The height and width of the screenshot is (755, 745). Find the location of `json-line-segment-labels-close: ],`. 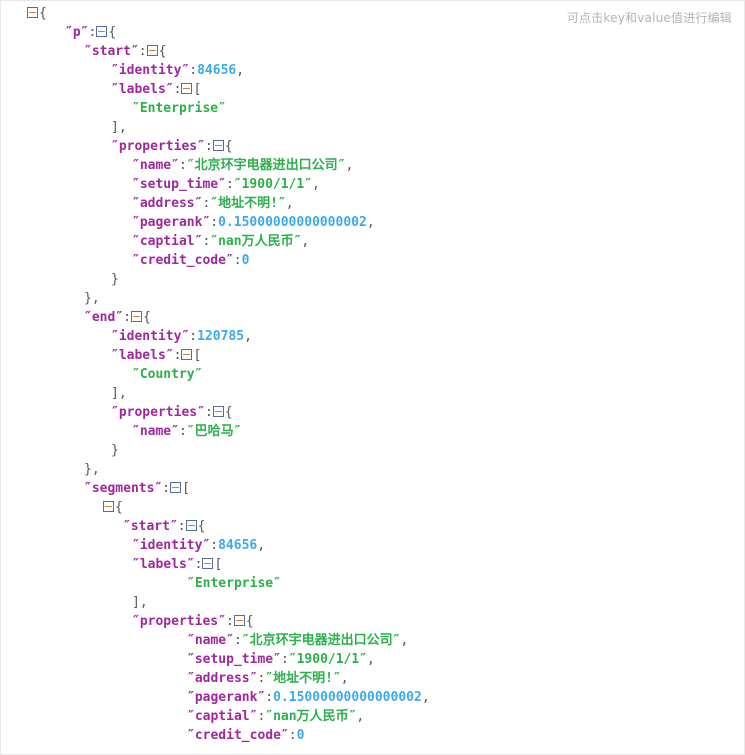

json-line-segment-labels-close: ], is located at coordinates (215, 602).